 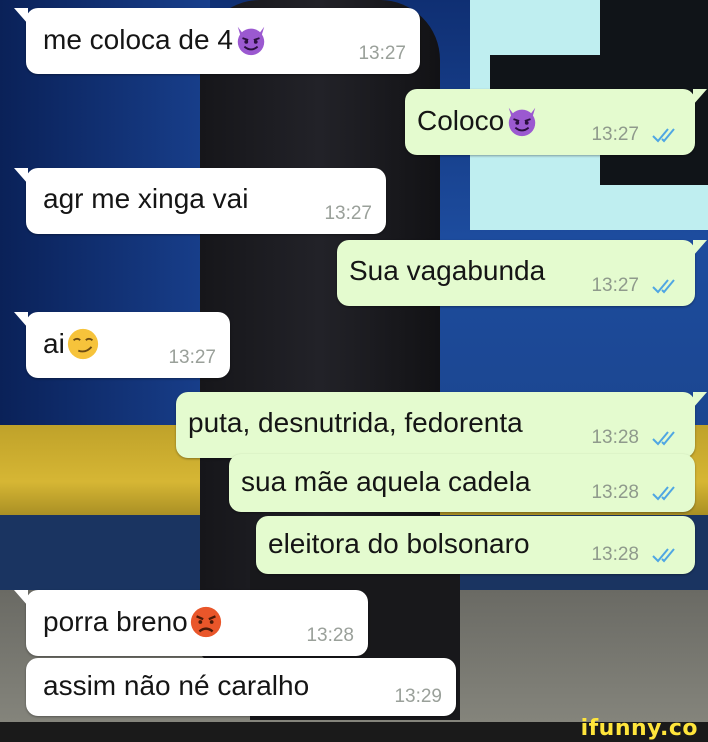 What do you see at coordinates (418, 696) in the screenshot?
I see `message-time: 13:29` at bounding box center [418, 696].